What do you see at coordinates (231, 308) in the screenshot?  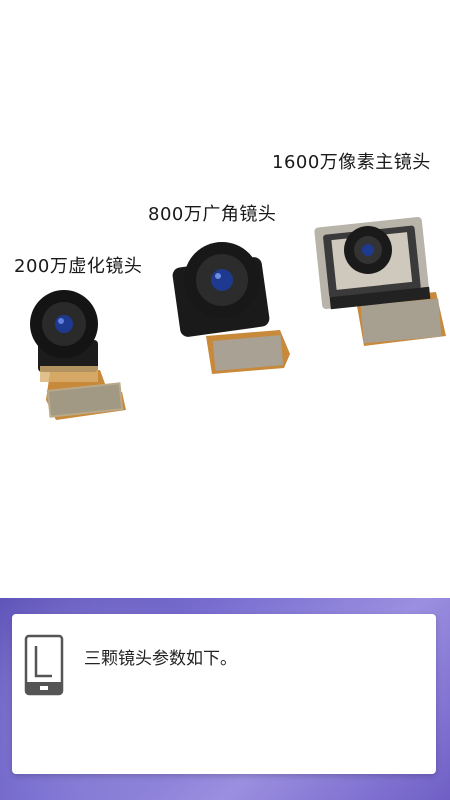 I see `camera-module-8mp` at bounding box center [231, 308].